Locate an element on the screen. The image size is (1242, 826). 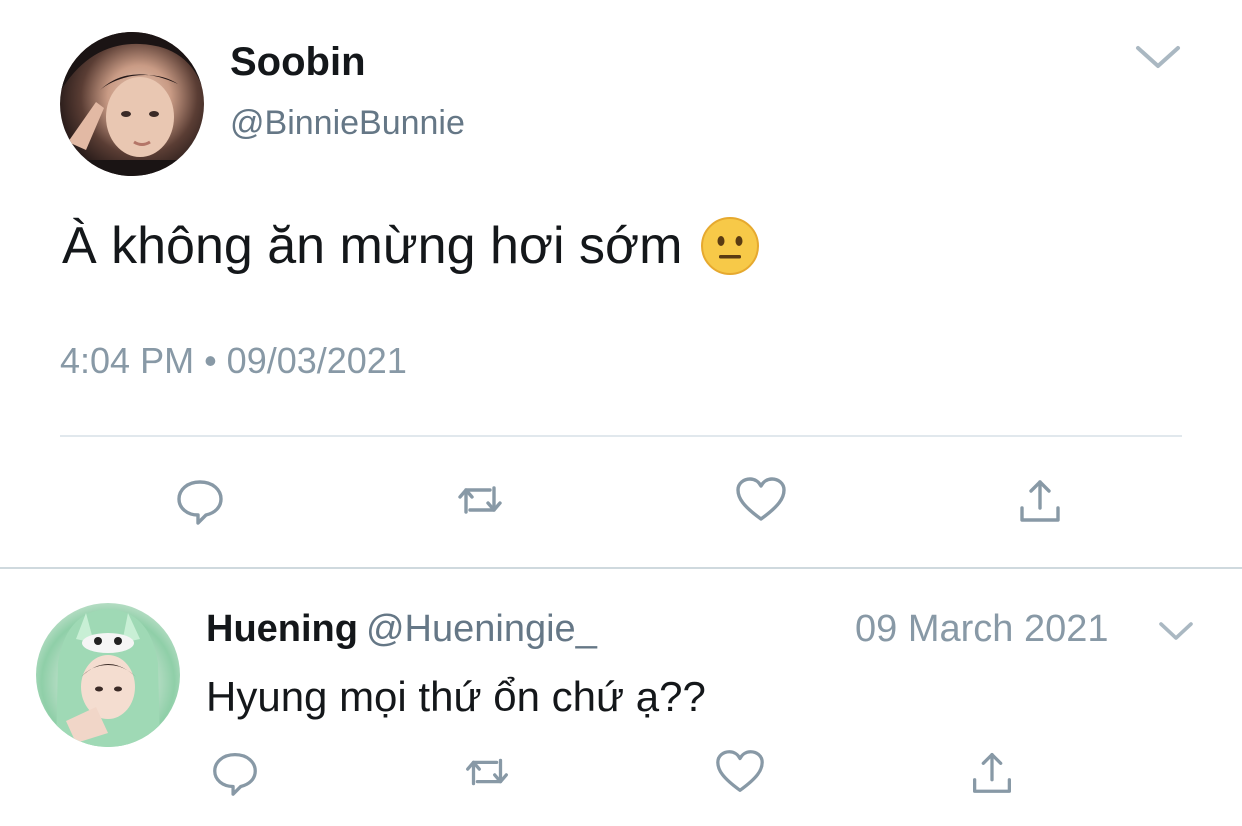
reply-author-display-name: Huening is located at coordinates (282, 629).